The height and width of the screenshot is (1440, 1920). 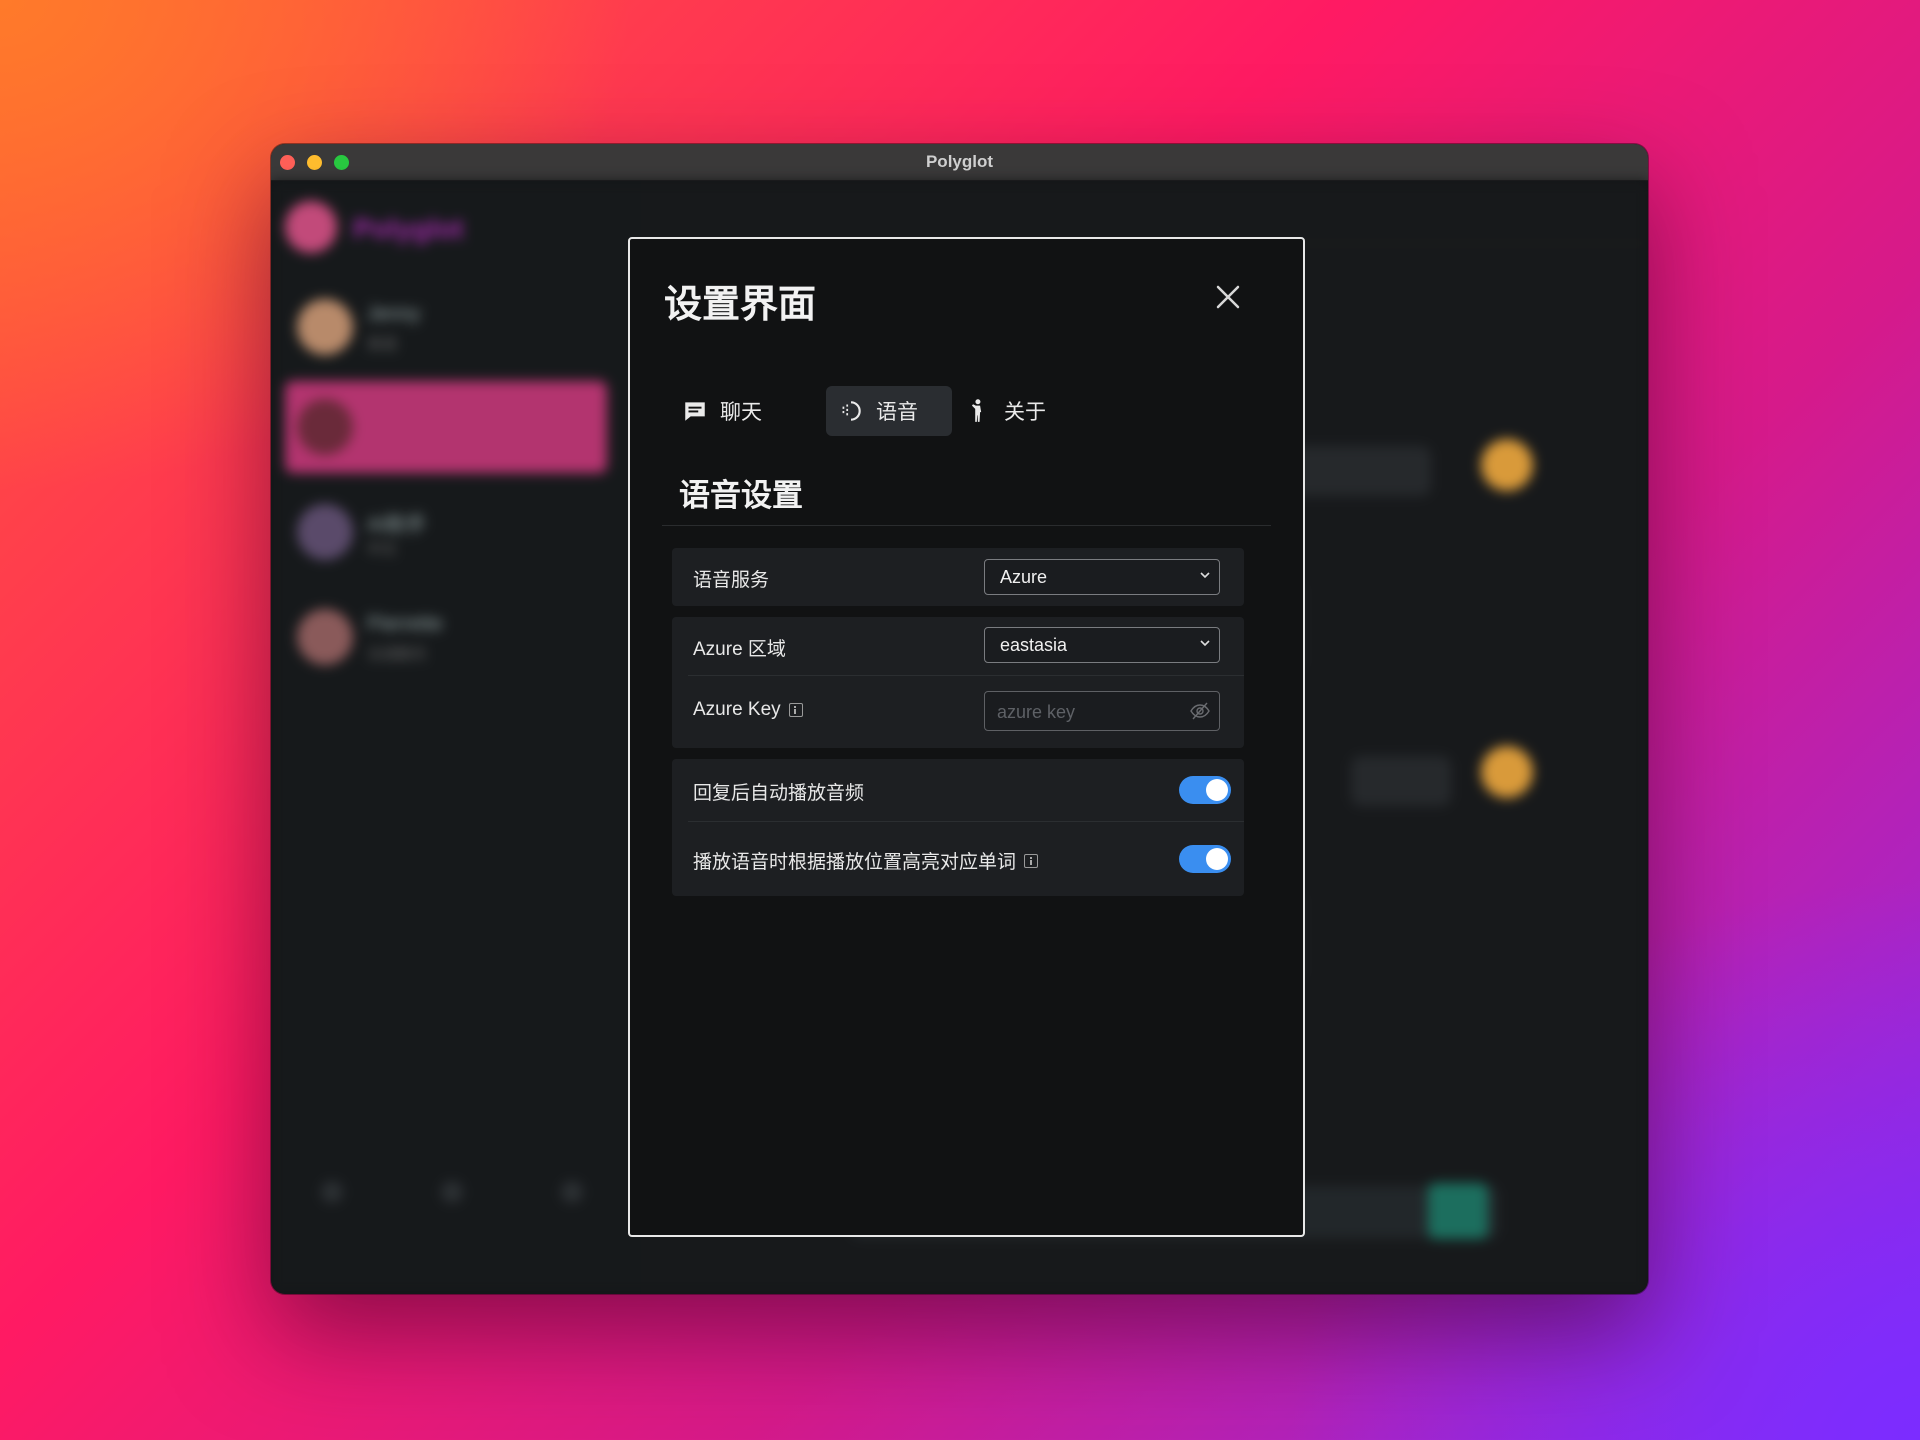 I want to click on voice-service-row: 语音服务 Azure, so click(x=958, y=577).